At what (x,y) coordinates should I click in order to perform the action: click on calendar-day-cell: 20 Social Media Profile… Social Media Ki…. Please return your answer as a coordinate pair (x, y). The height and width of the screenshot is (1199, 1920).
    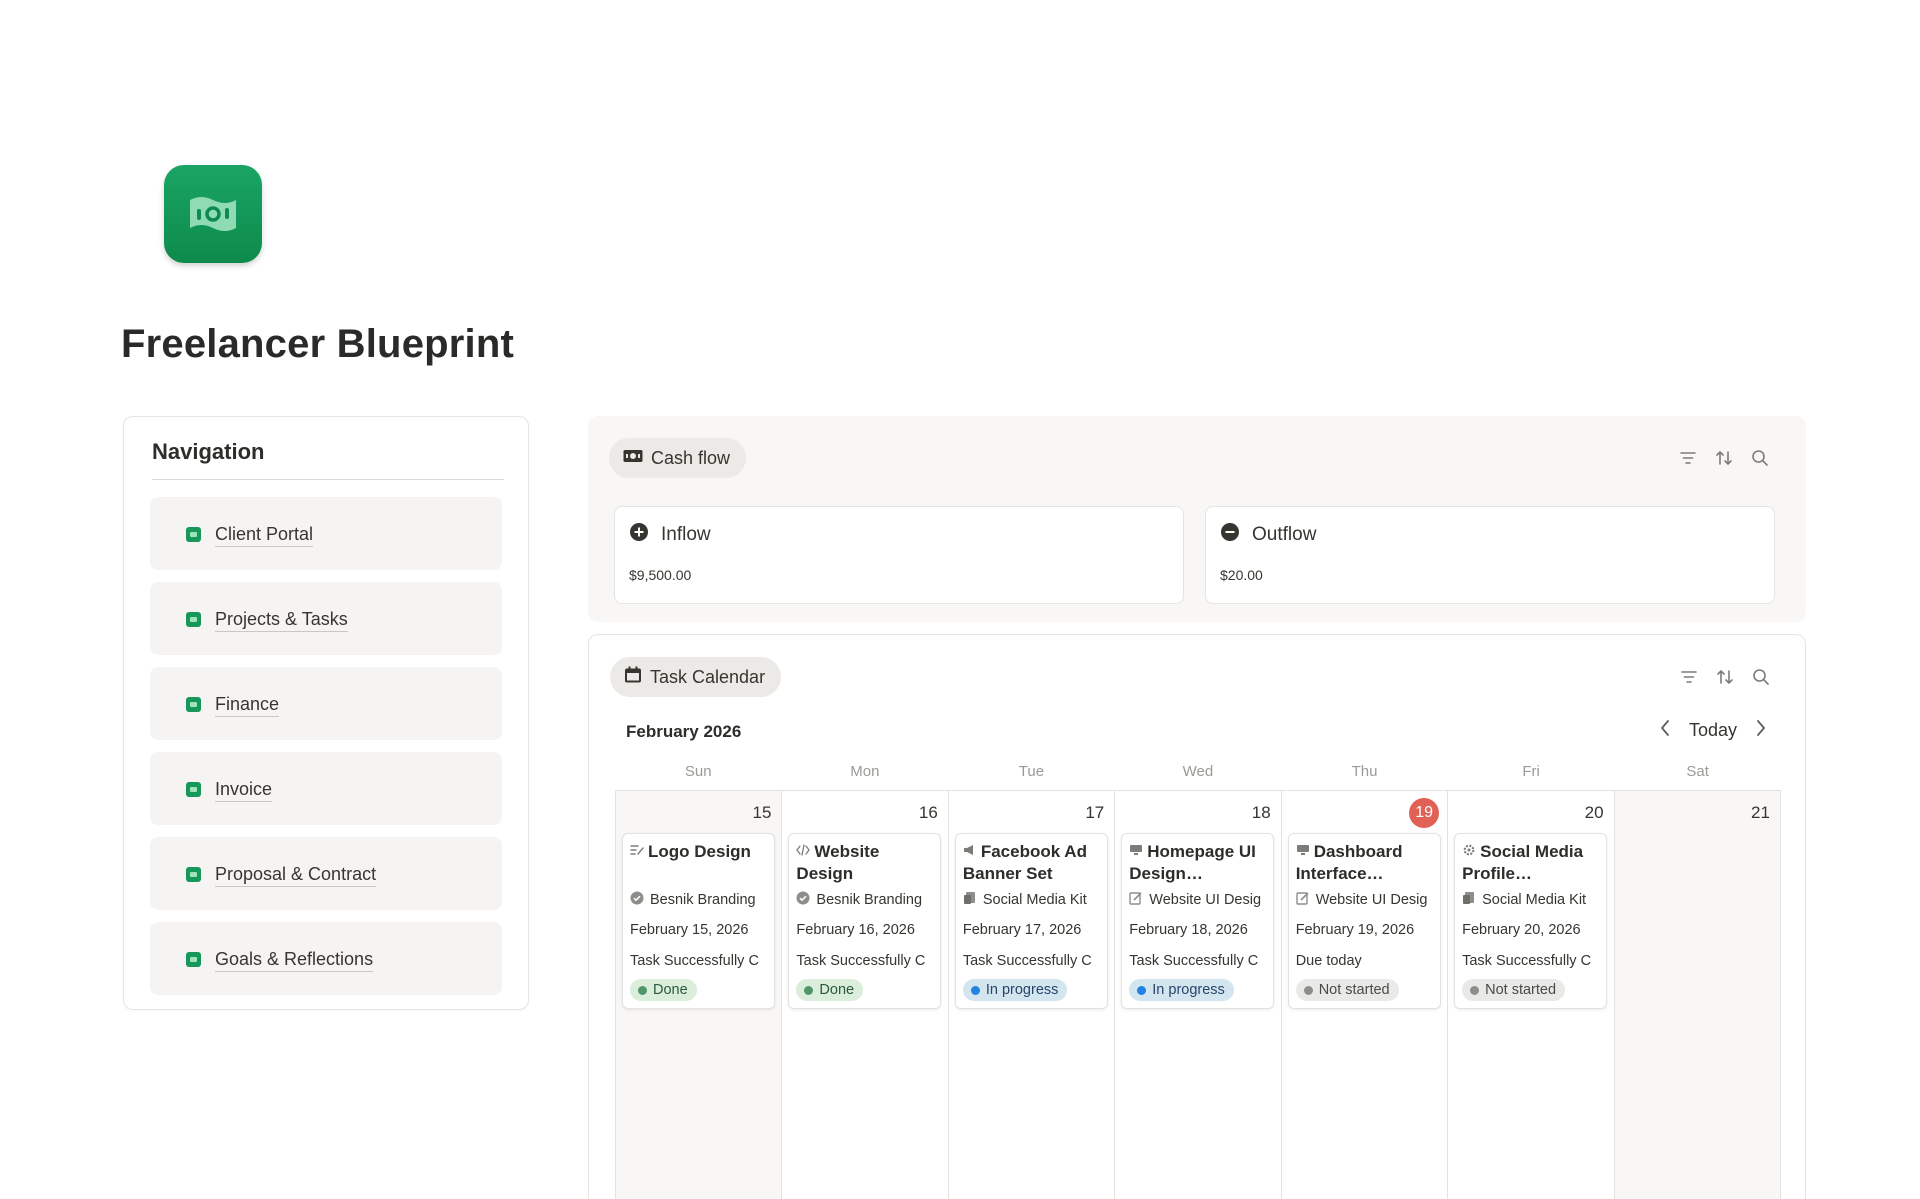
    Looking at the image, I should click on (1531, 995).